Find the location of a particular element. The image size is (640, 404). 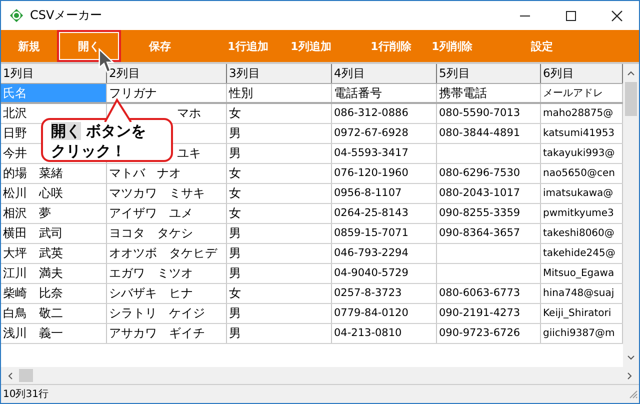

table-cell: エガワ ミツオ is located at coordinates (151, 273).